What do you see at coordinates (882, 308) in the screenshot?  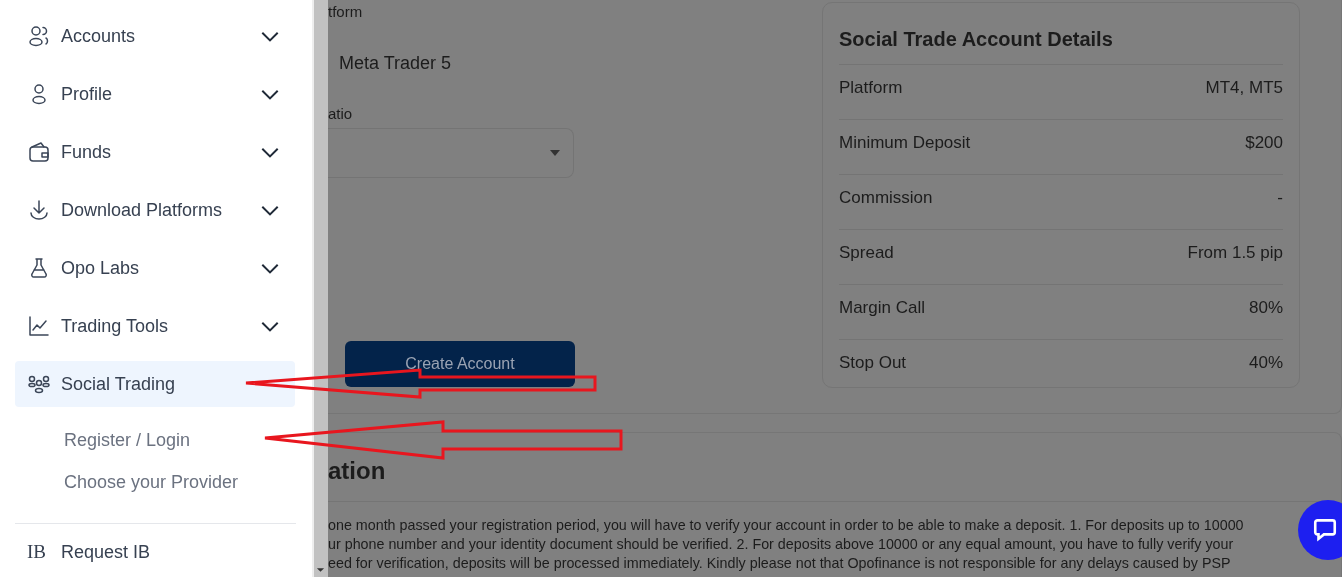 I see `detail-label: Margin Call` at bounding box center [882, 308].